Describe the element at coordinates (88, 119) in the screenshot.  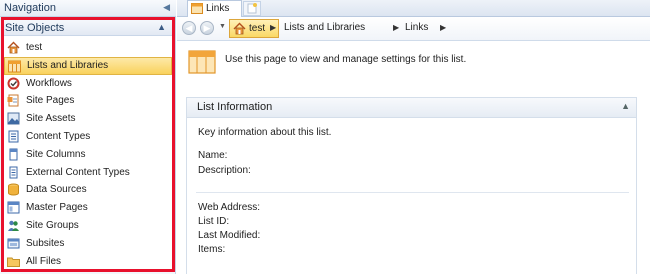
I see `nav-item-site-assets: Site Assets` at that location.